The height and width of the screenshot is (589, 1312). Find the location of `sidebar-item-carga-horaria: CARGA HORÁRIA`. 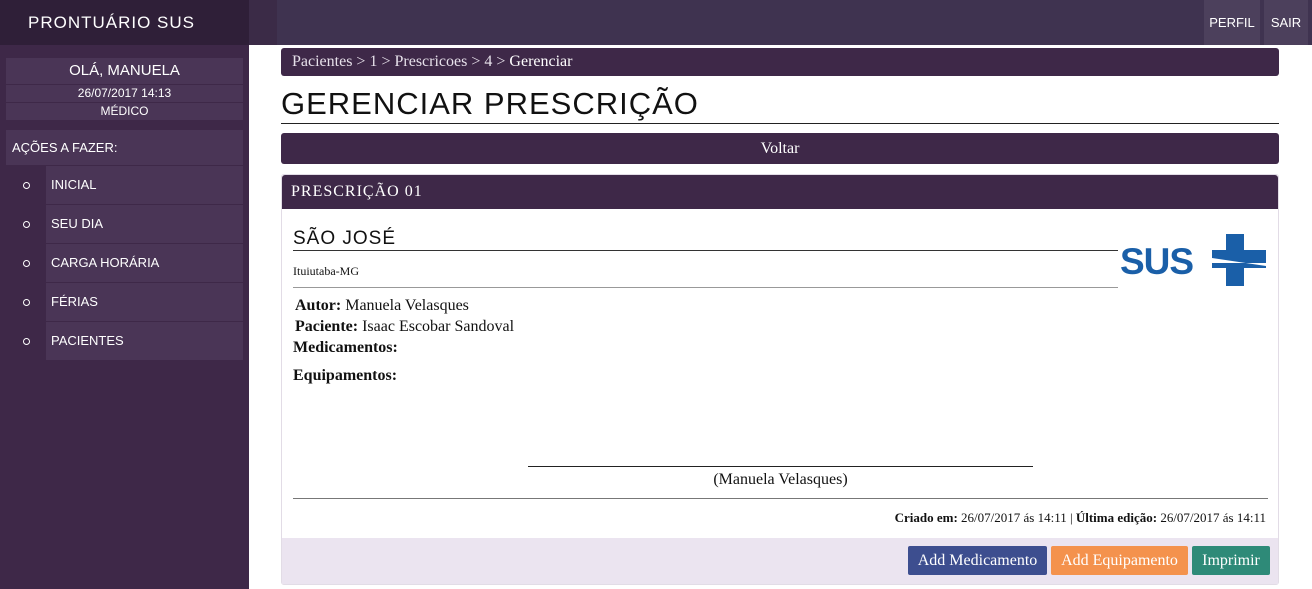

sidebar-item-carga-horaria: CARGA HORÁRIA is located at coordinates (124, 263).